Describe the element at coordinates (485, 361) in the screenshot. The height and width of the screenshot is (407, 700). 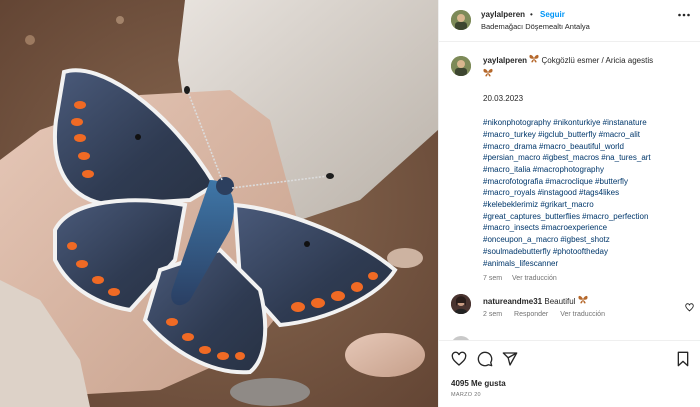
I see `comment-icon` at that location.